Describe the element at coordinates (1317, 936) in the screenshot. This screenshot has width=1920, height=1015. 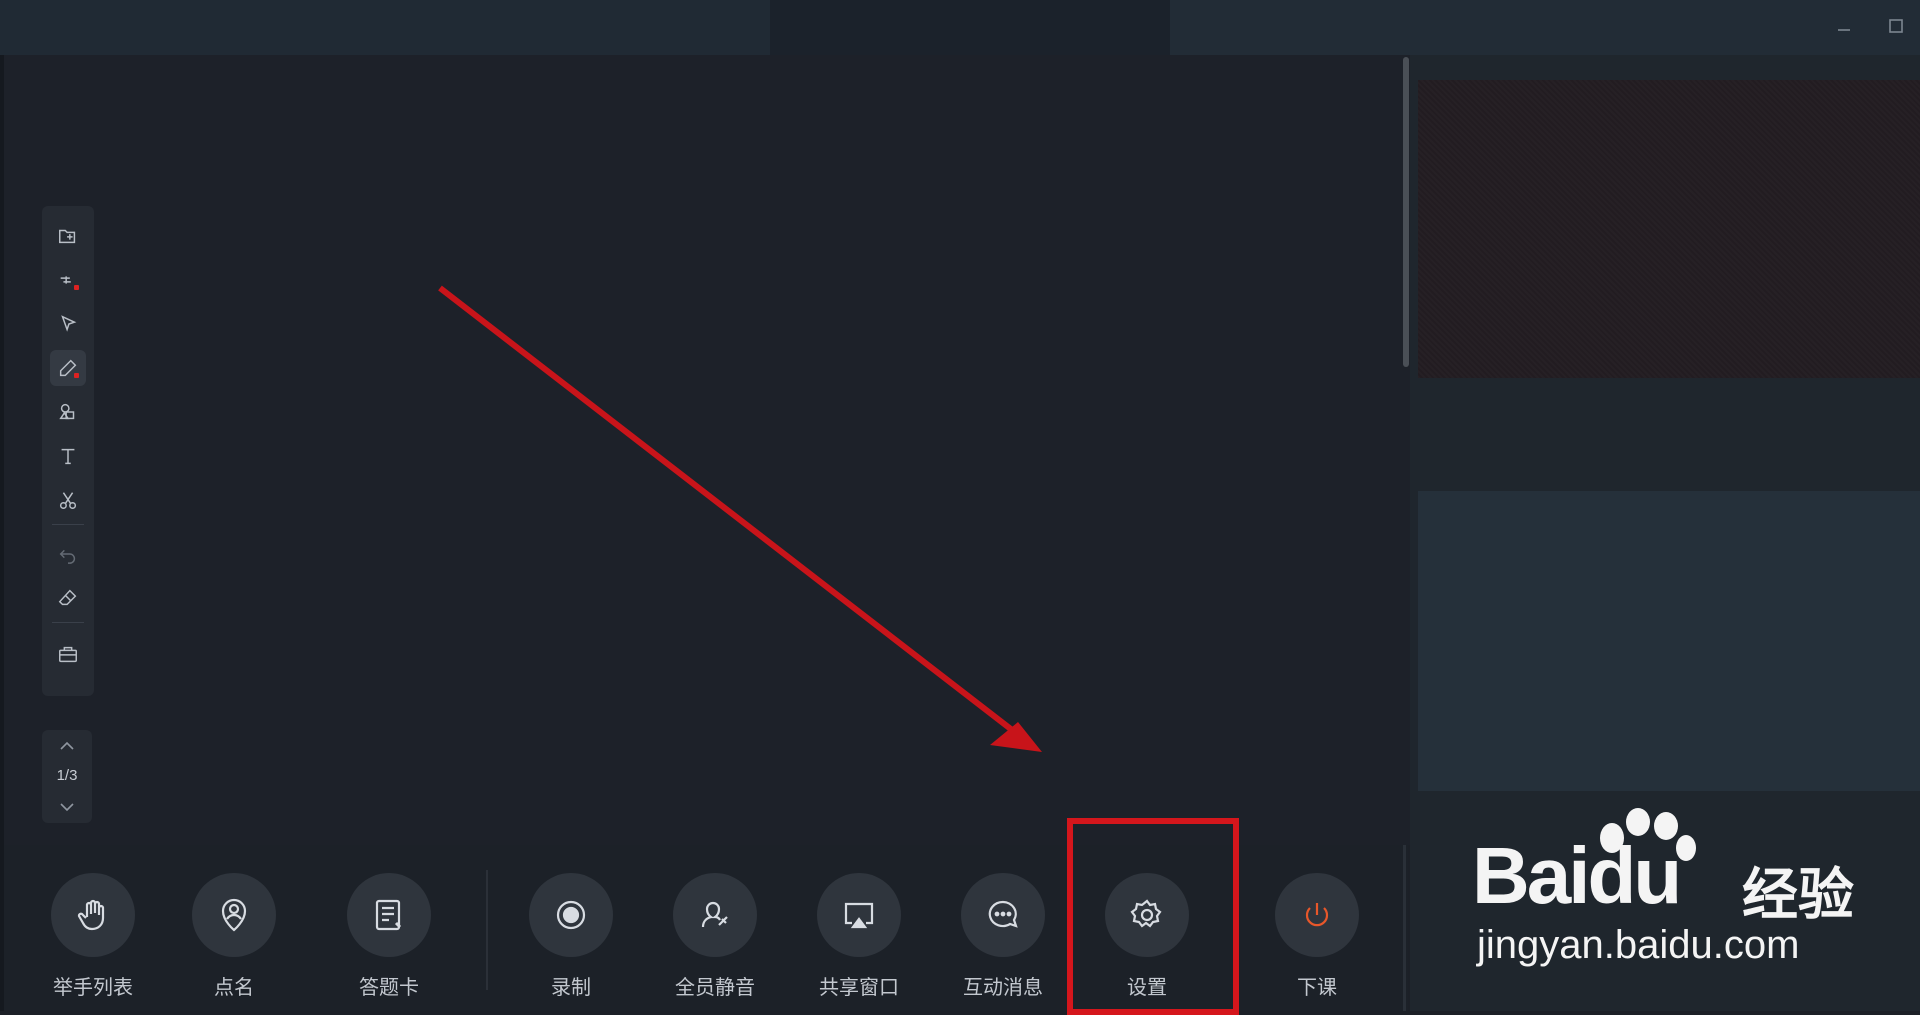
I see `end-class-button: 下课` at that location.